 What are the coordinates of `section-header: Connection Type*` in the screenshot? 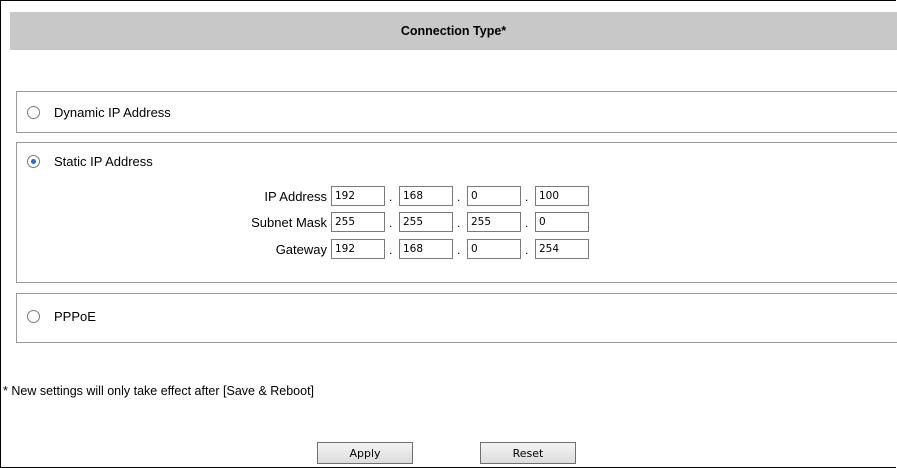 It's located at (453, 31).